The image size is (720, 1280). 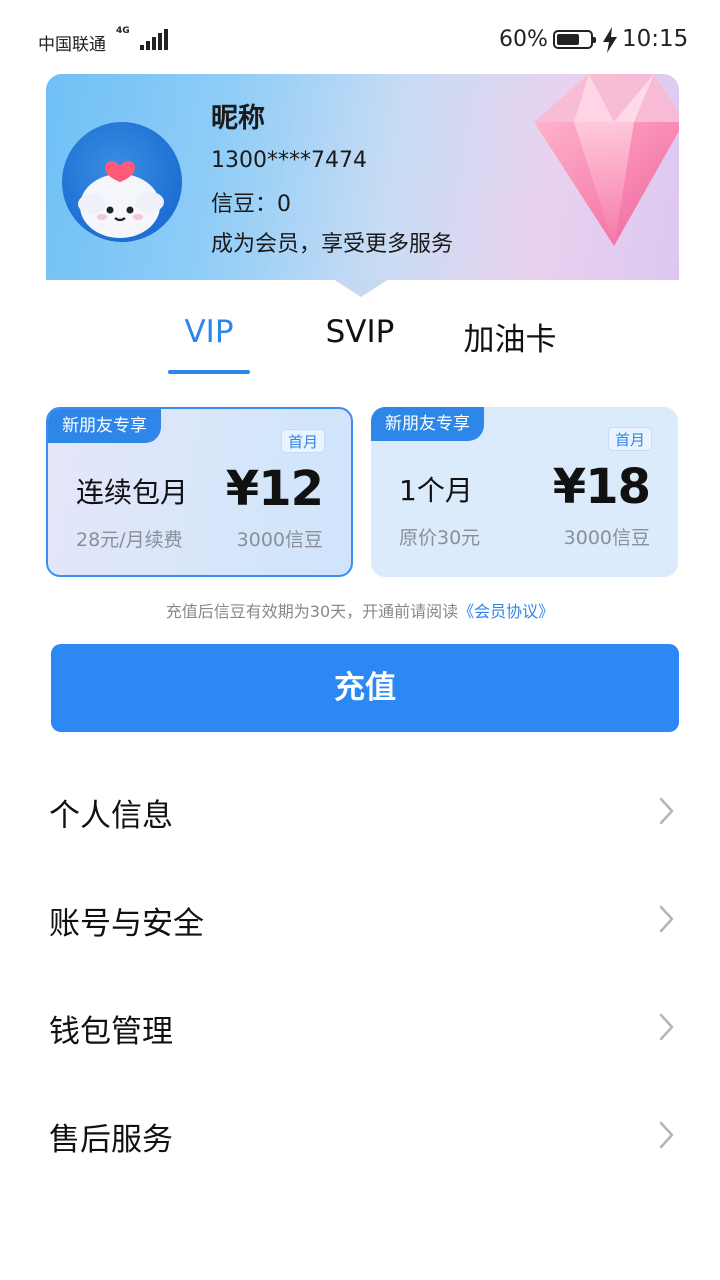 What do you see at coordinates (111, 1140) in the screenshot?
I see `menu-item-label: 售后服务` at bounding box center [111, 1140].